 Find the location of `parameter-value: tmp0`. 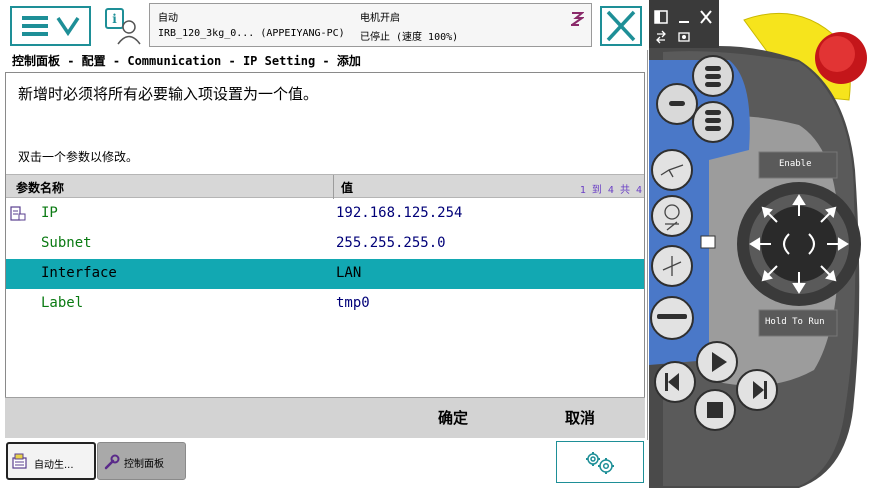

parameter-value: tmp0 is located at coordinates (353, 303).